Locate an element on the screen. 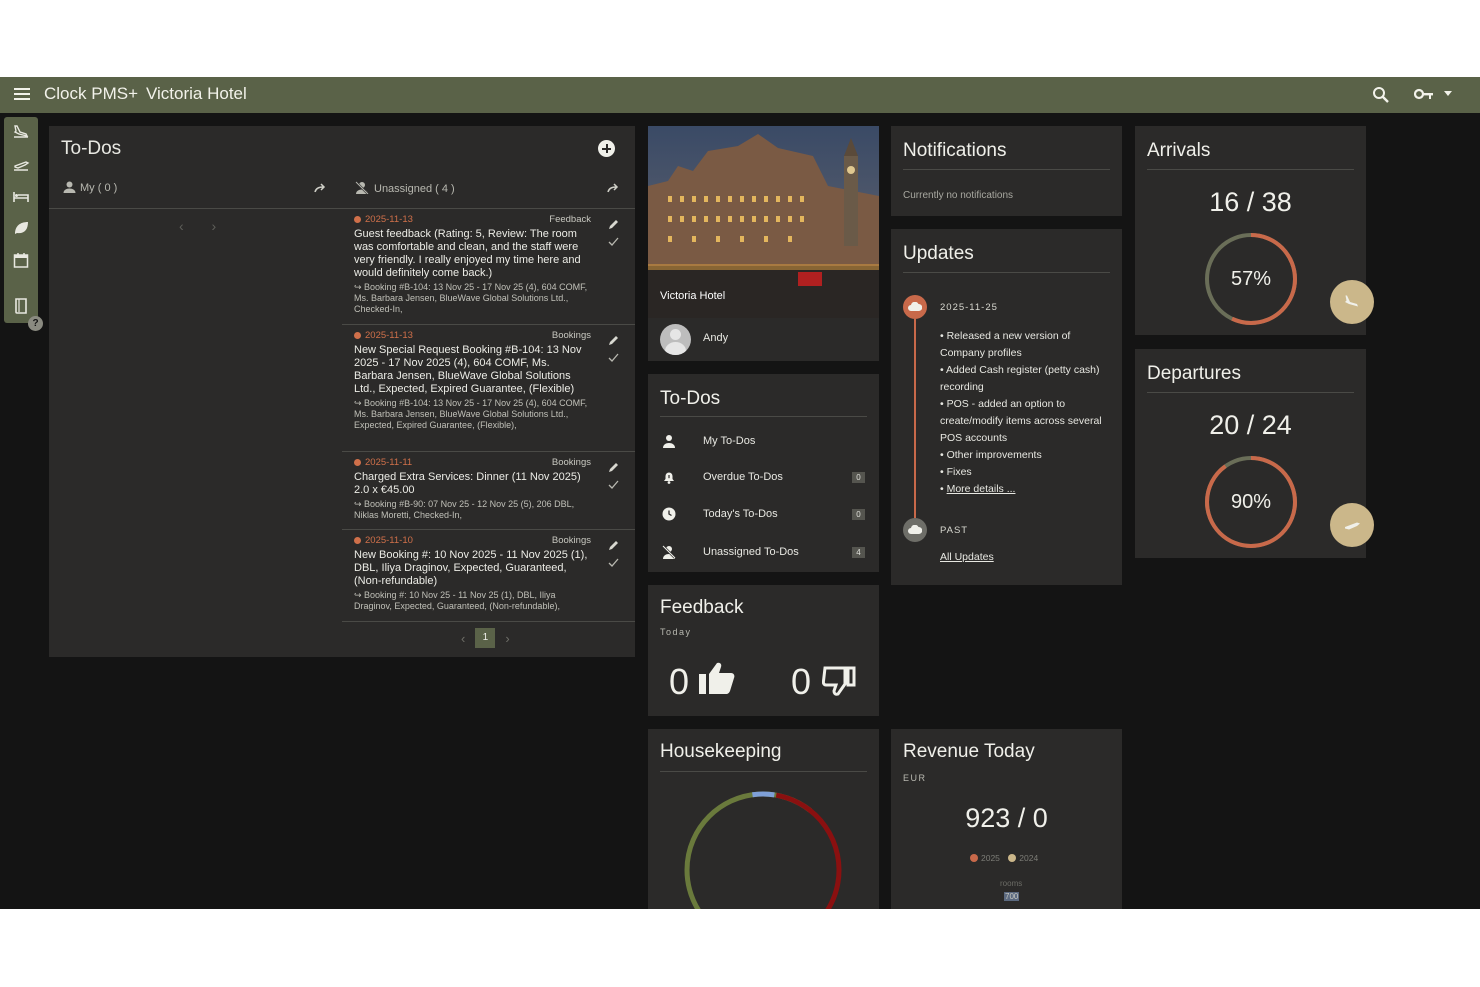  thumb-up-icon is located at coordinates (717, 678).